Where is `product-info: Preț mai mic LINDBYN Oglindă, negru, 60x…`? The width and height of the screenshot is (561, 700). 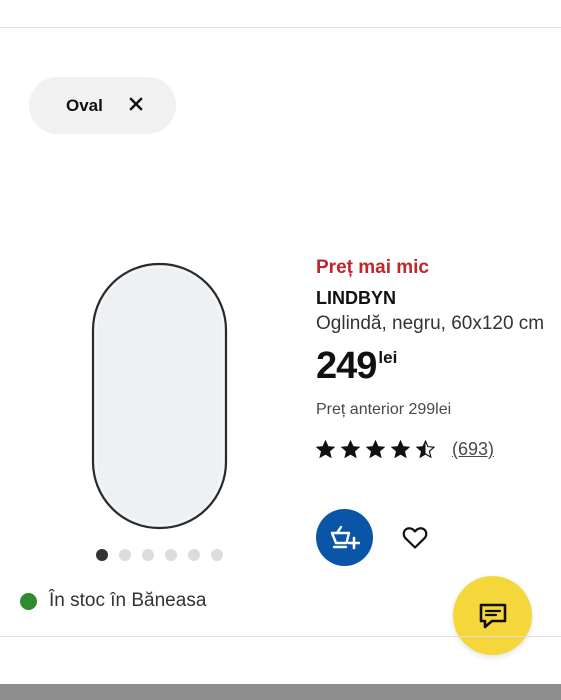
product-info: Preț mai mic LINDBYN Oglindă, negru, 60x… is located at coordinates (431, 358).